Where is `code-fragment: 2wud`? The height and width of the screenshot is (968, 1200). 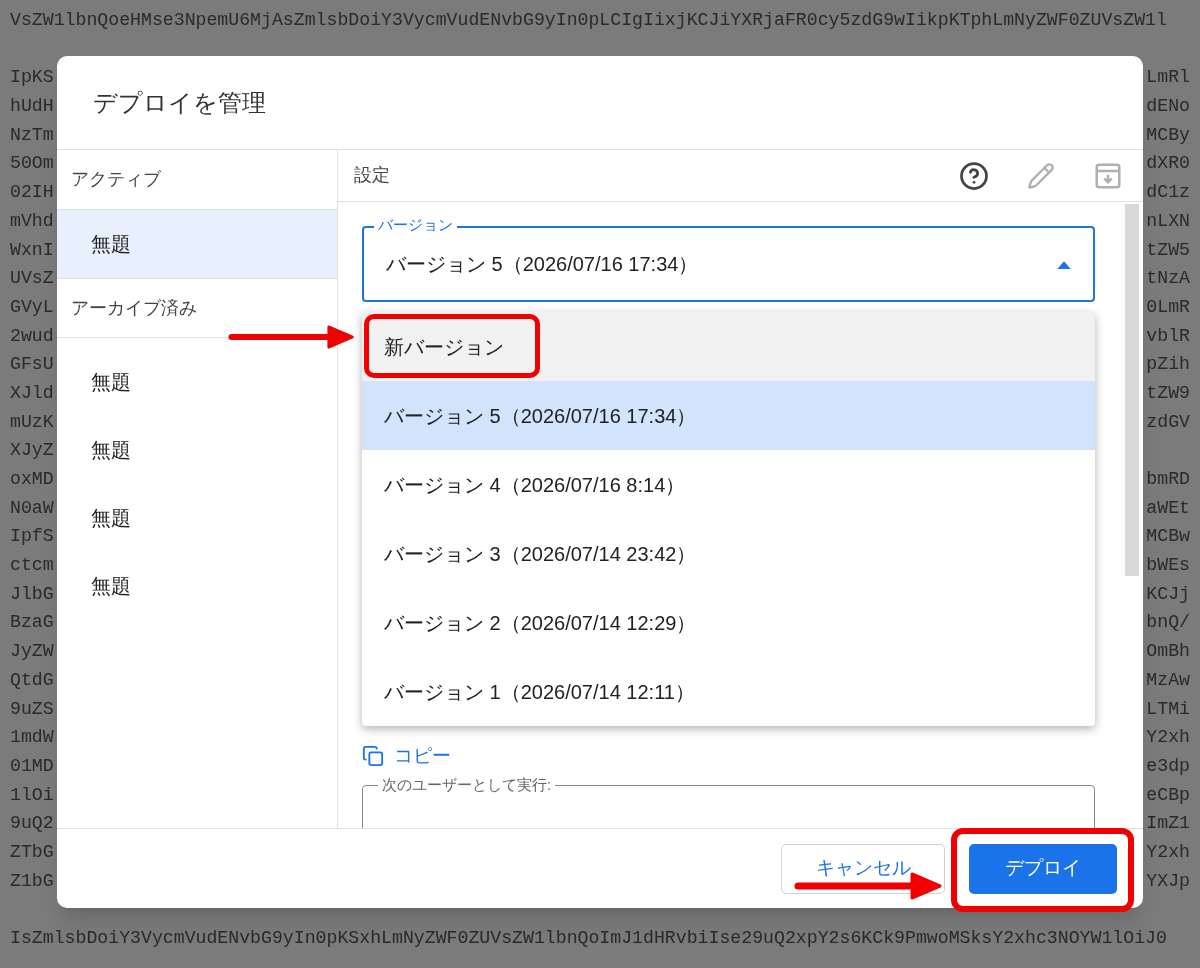 code-fragment: 2wud is located at coordinates (32, 336).